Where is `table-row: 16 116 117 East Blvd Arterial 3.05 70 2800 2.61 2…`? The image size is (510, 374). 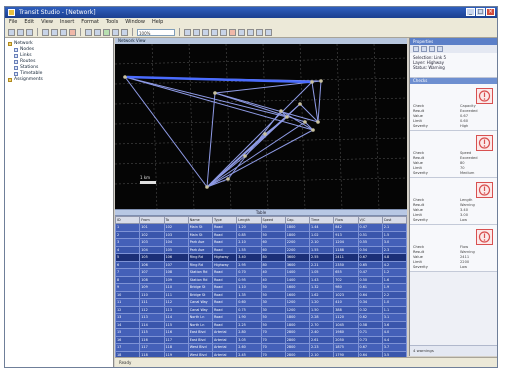
table-row: 16 116 117 East Blvd Arterial 3.05 70 2800 2.61 2… is located at coordinates (261, 339).